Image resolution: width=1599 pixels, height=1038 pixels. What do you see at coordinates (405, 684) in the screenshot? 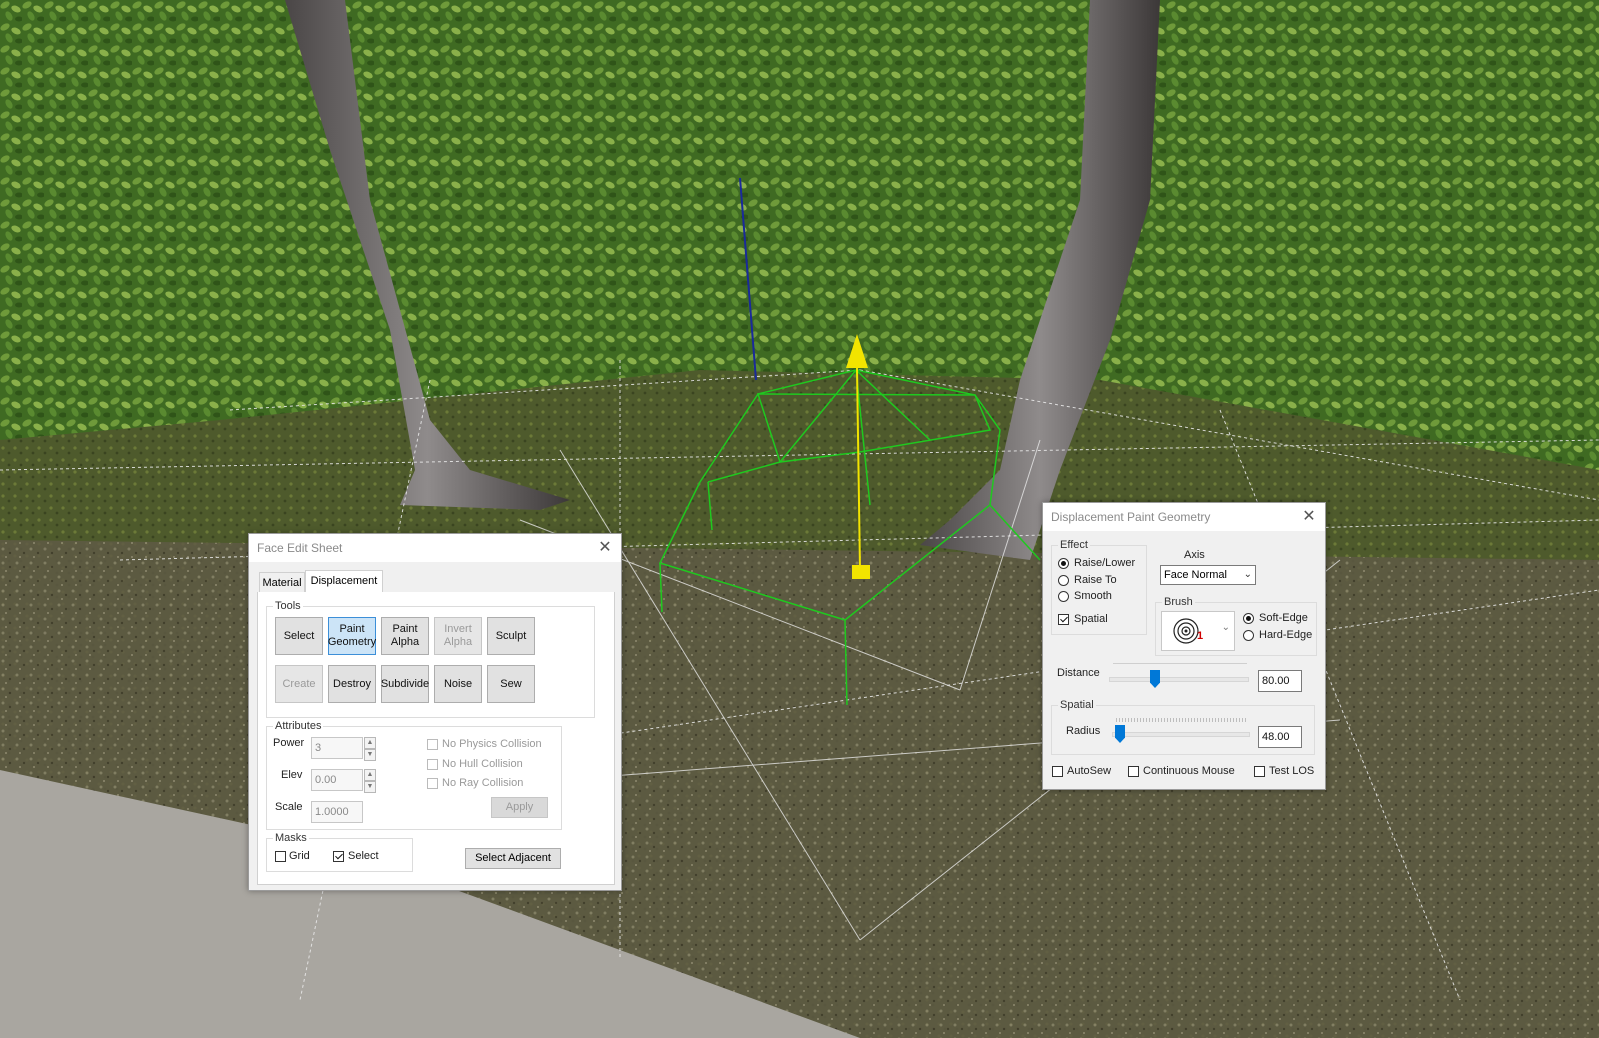
I see `subdivide-button: Subdivide` at bounding box center [405, 684].